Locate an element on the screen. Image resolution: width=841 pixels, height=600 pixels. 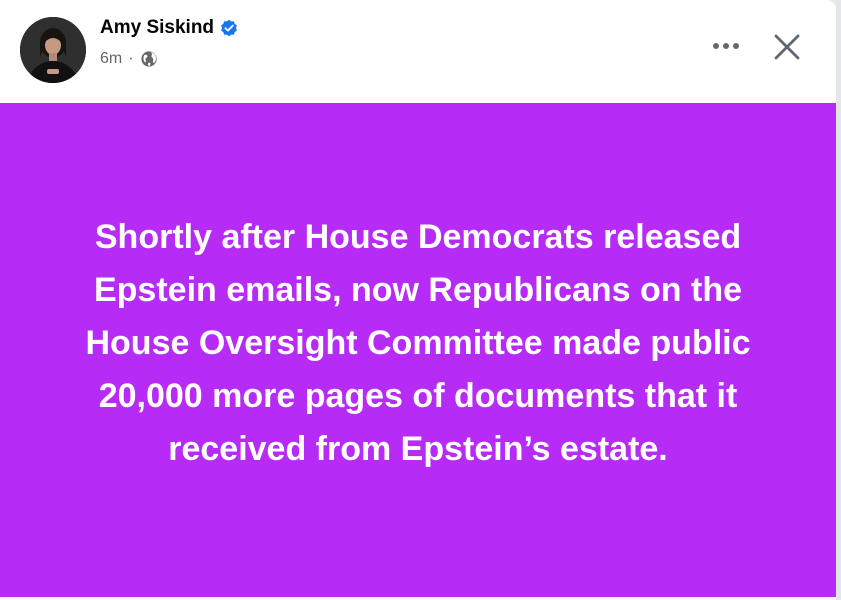
avatar-image is located at coordinates (53, 50).